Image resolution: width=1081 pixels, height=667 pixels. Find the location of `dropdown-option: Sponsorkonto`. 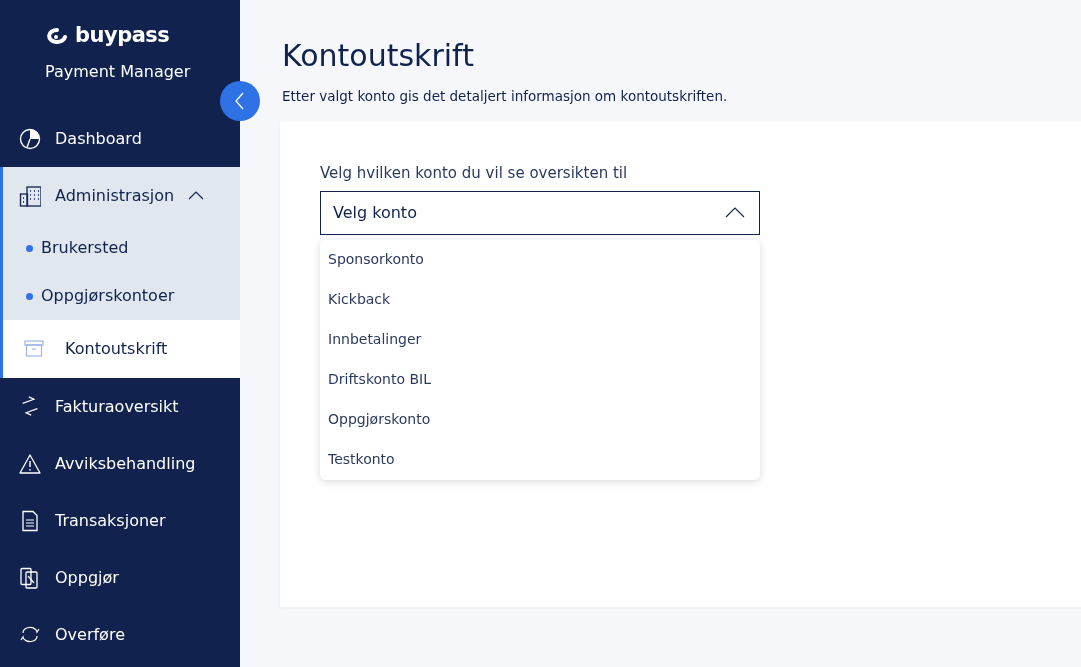

dropdown-option: Sponsorkonto is located at coordinates (540, 259).